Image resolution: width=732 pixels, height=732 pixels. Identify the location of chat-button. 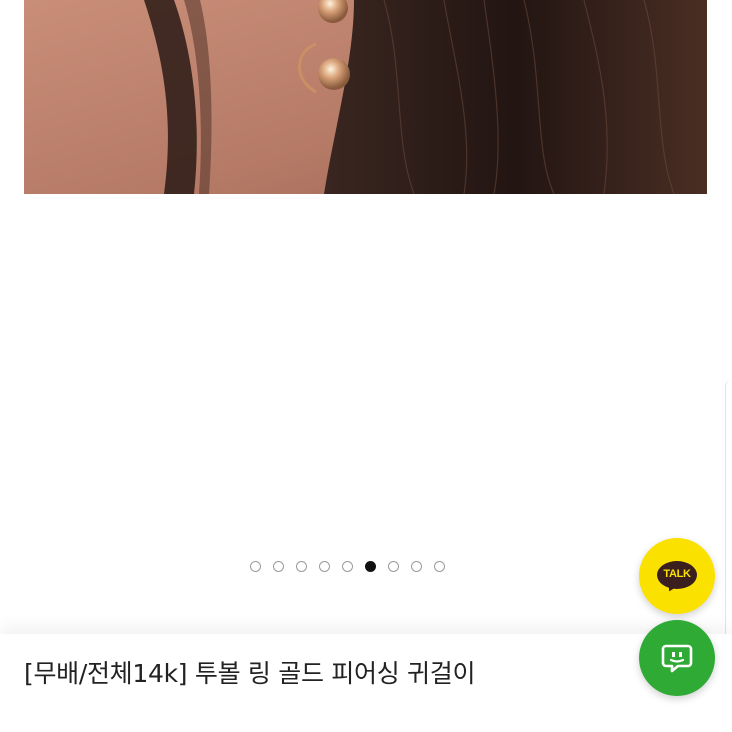
(677, 658).